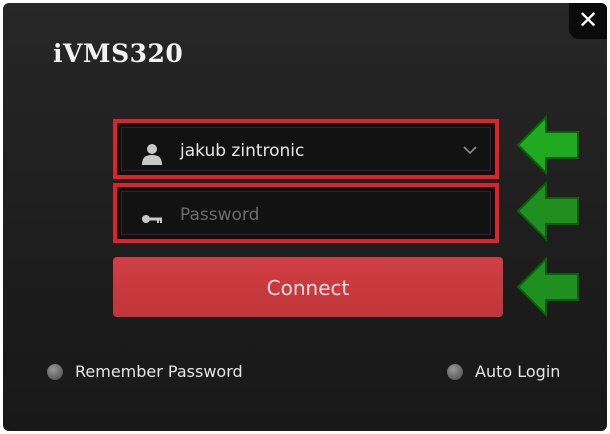 This screenshot has width=610, height=434. I want to click on close-button: ✕, so click(588, 21).